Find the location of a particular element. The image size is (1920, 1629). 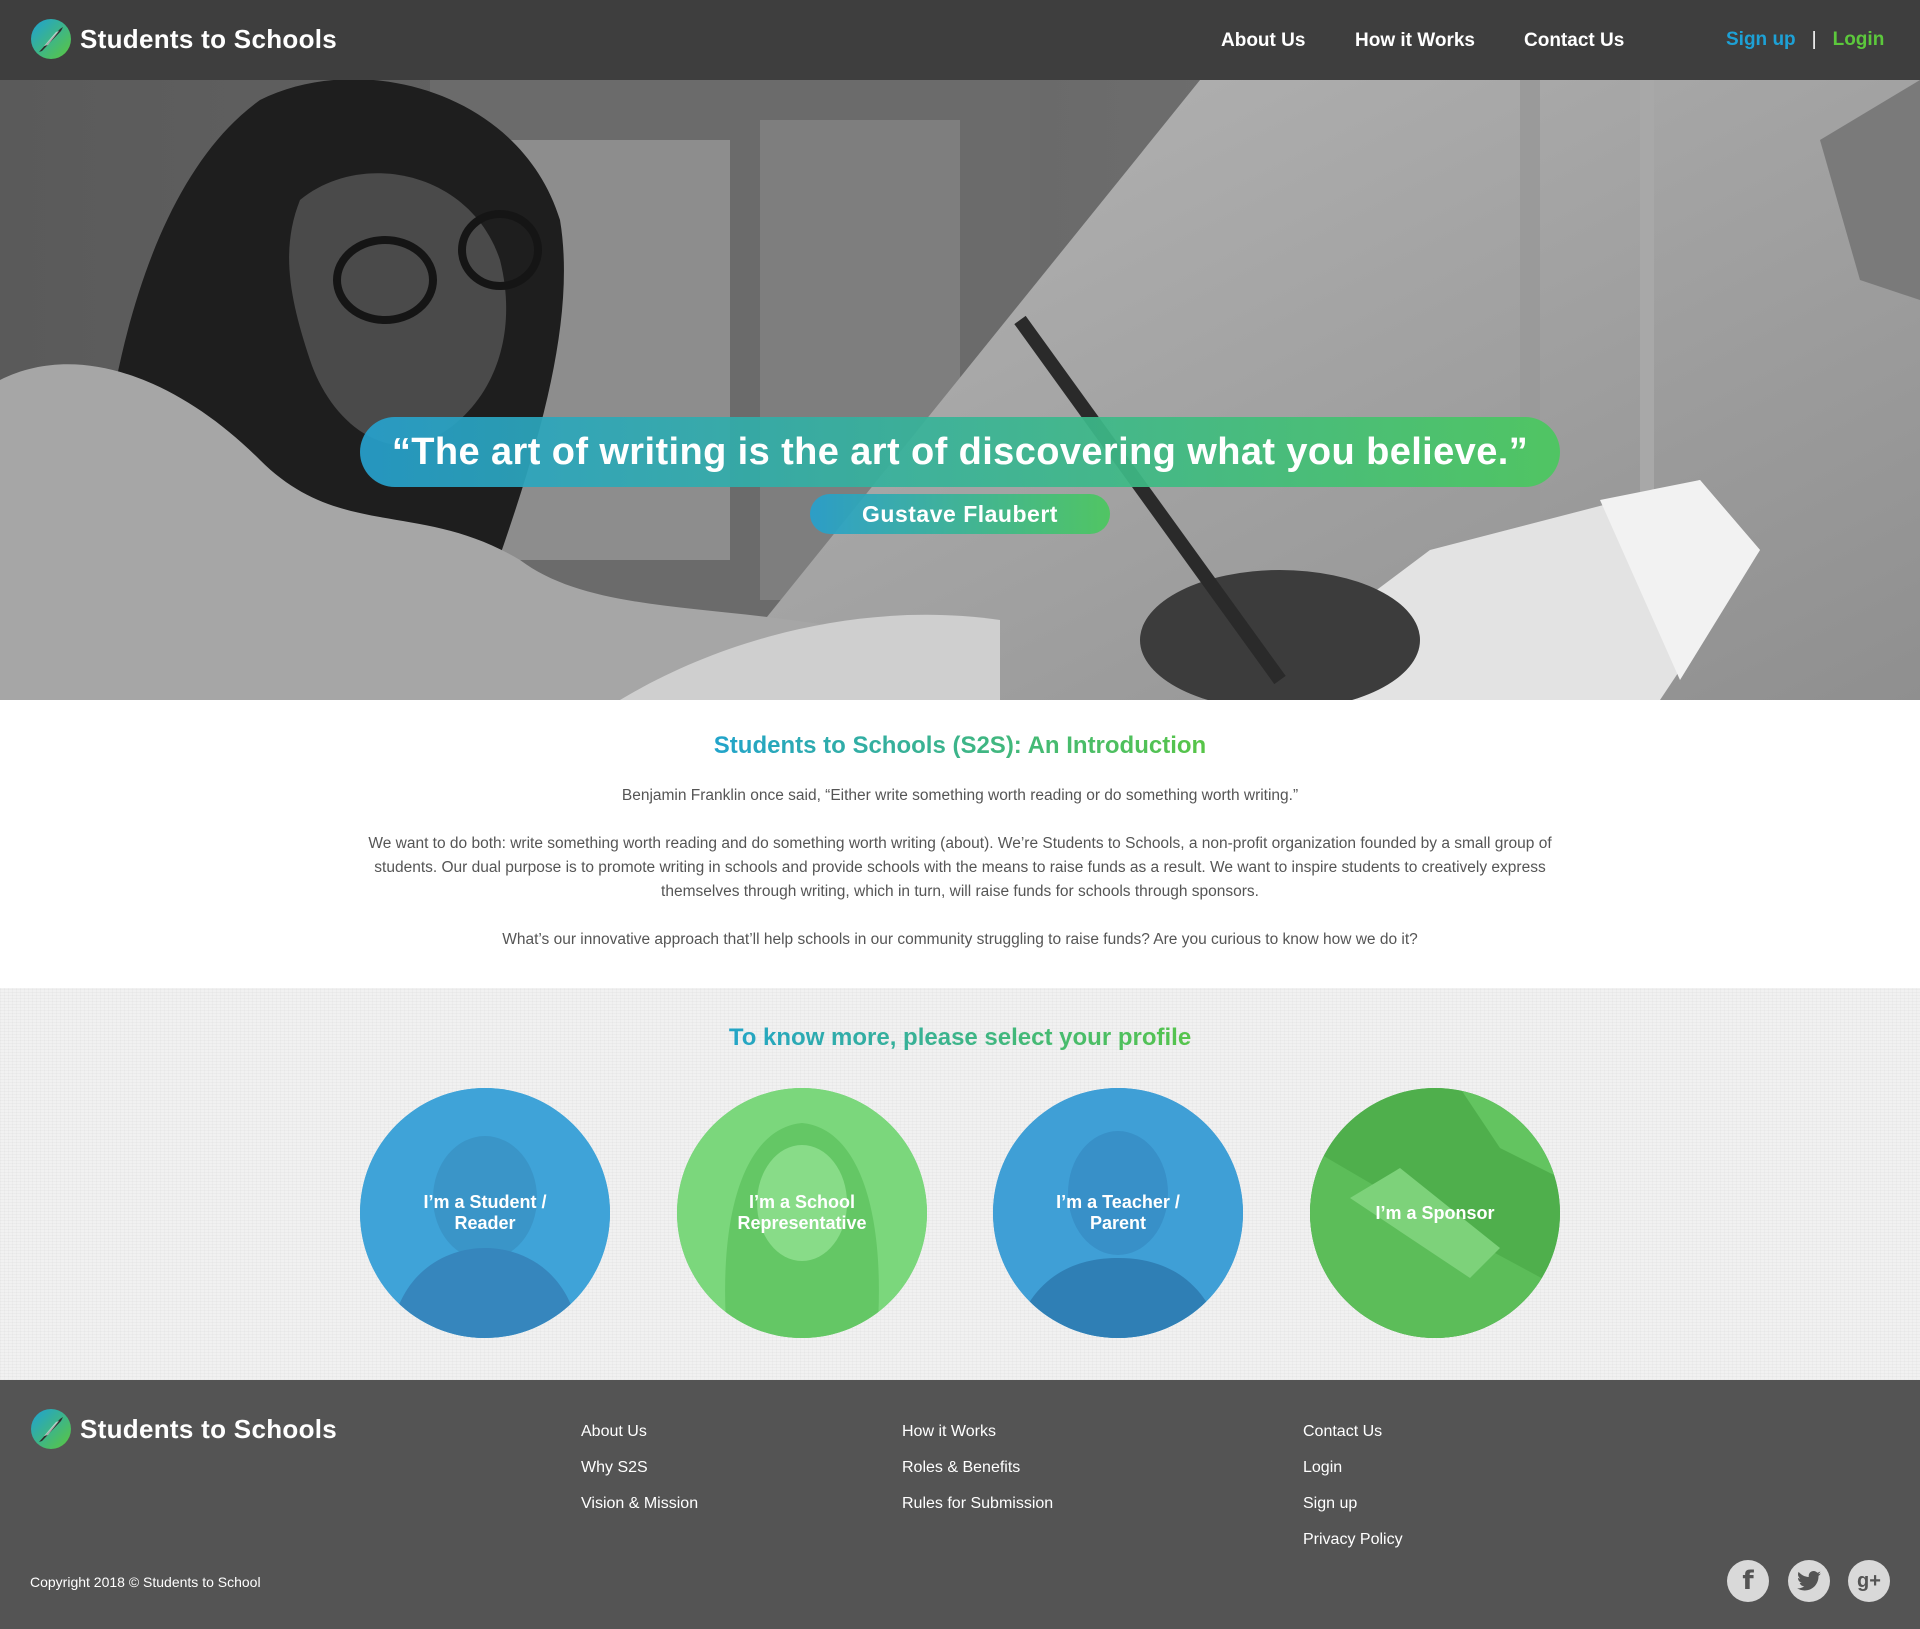

brand-logo: Students to Schools is located at coordinates (183, 39).